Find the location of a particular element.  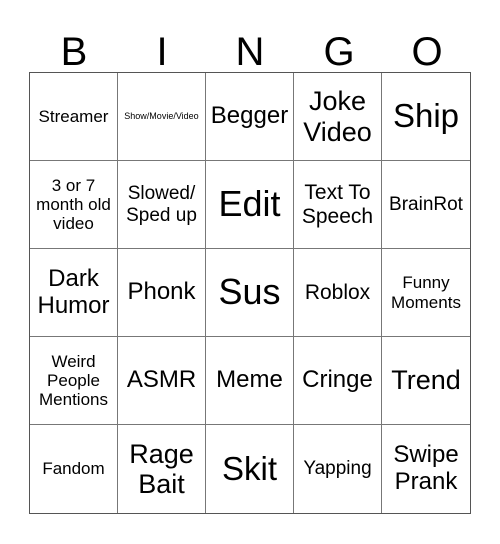

bingo-cell: Dark Humor is located at coordinates (74, 293).